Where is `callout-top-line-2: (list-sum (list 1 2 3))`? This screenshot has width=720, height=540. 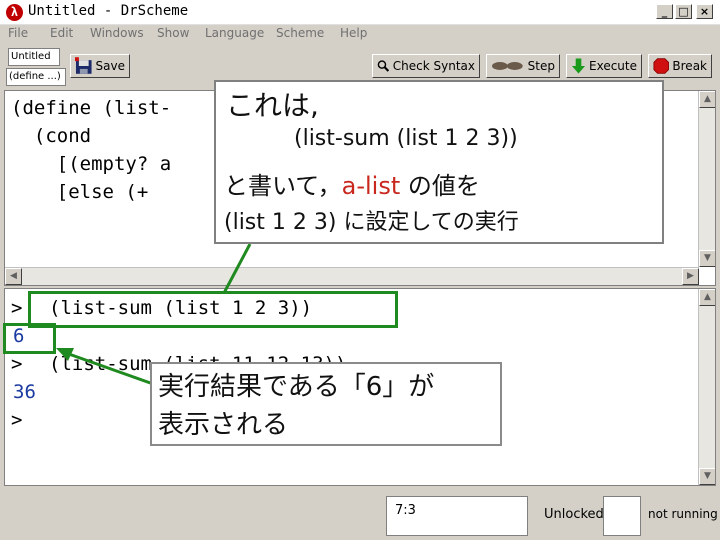
callout-top-line-2: (list-sum (list 1 2 3)) is located at coordinates (406, 138).